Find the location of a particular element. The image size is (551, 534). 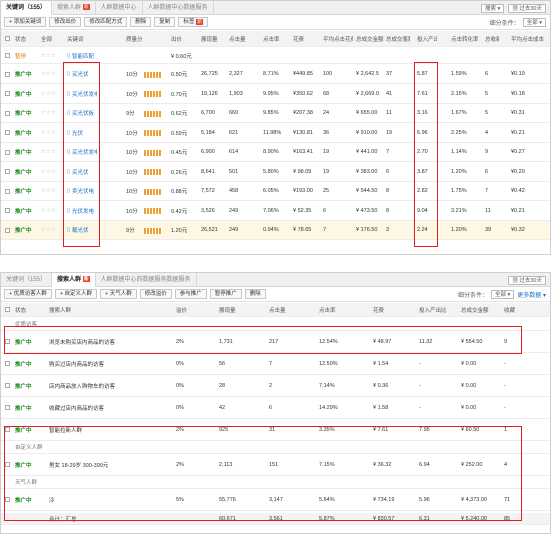

column-header: 全部 is located at coordinates (52, 38).